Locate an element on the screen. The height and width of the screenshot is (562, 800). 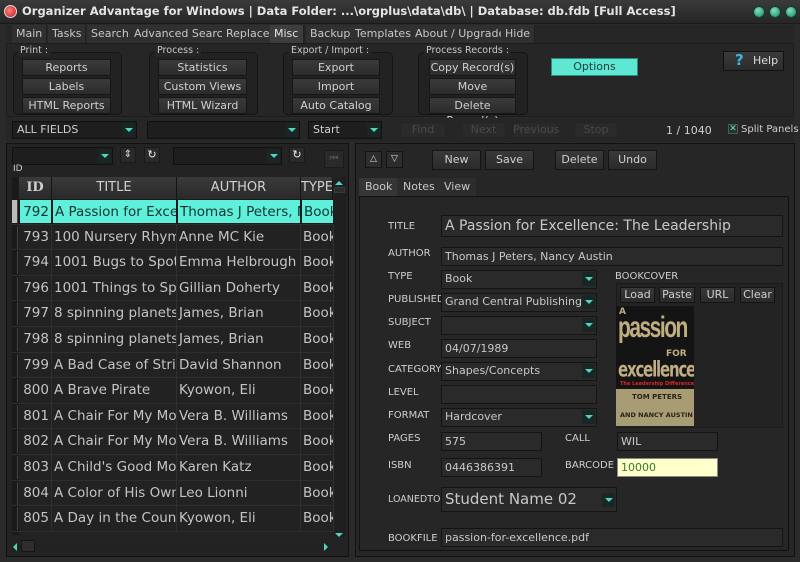
next-button: Next is located at coordinates (483, 130).